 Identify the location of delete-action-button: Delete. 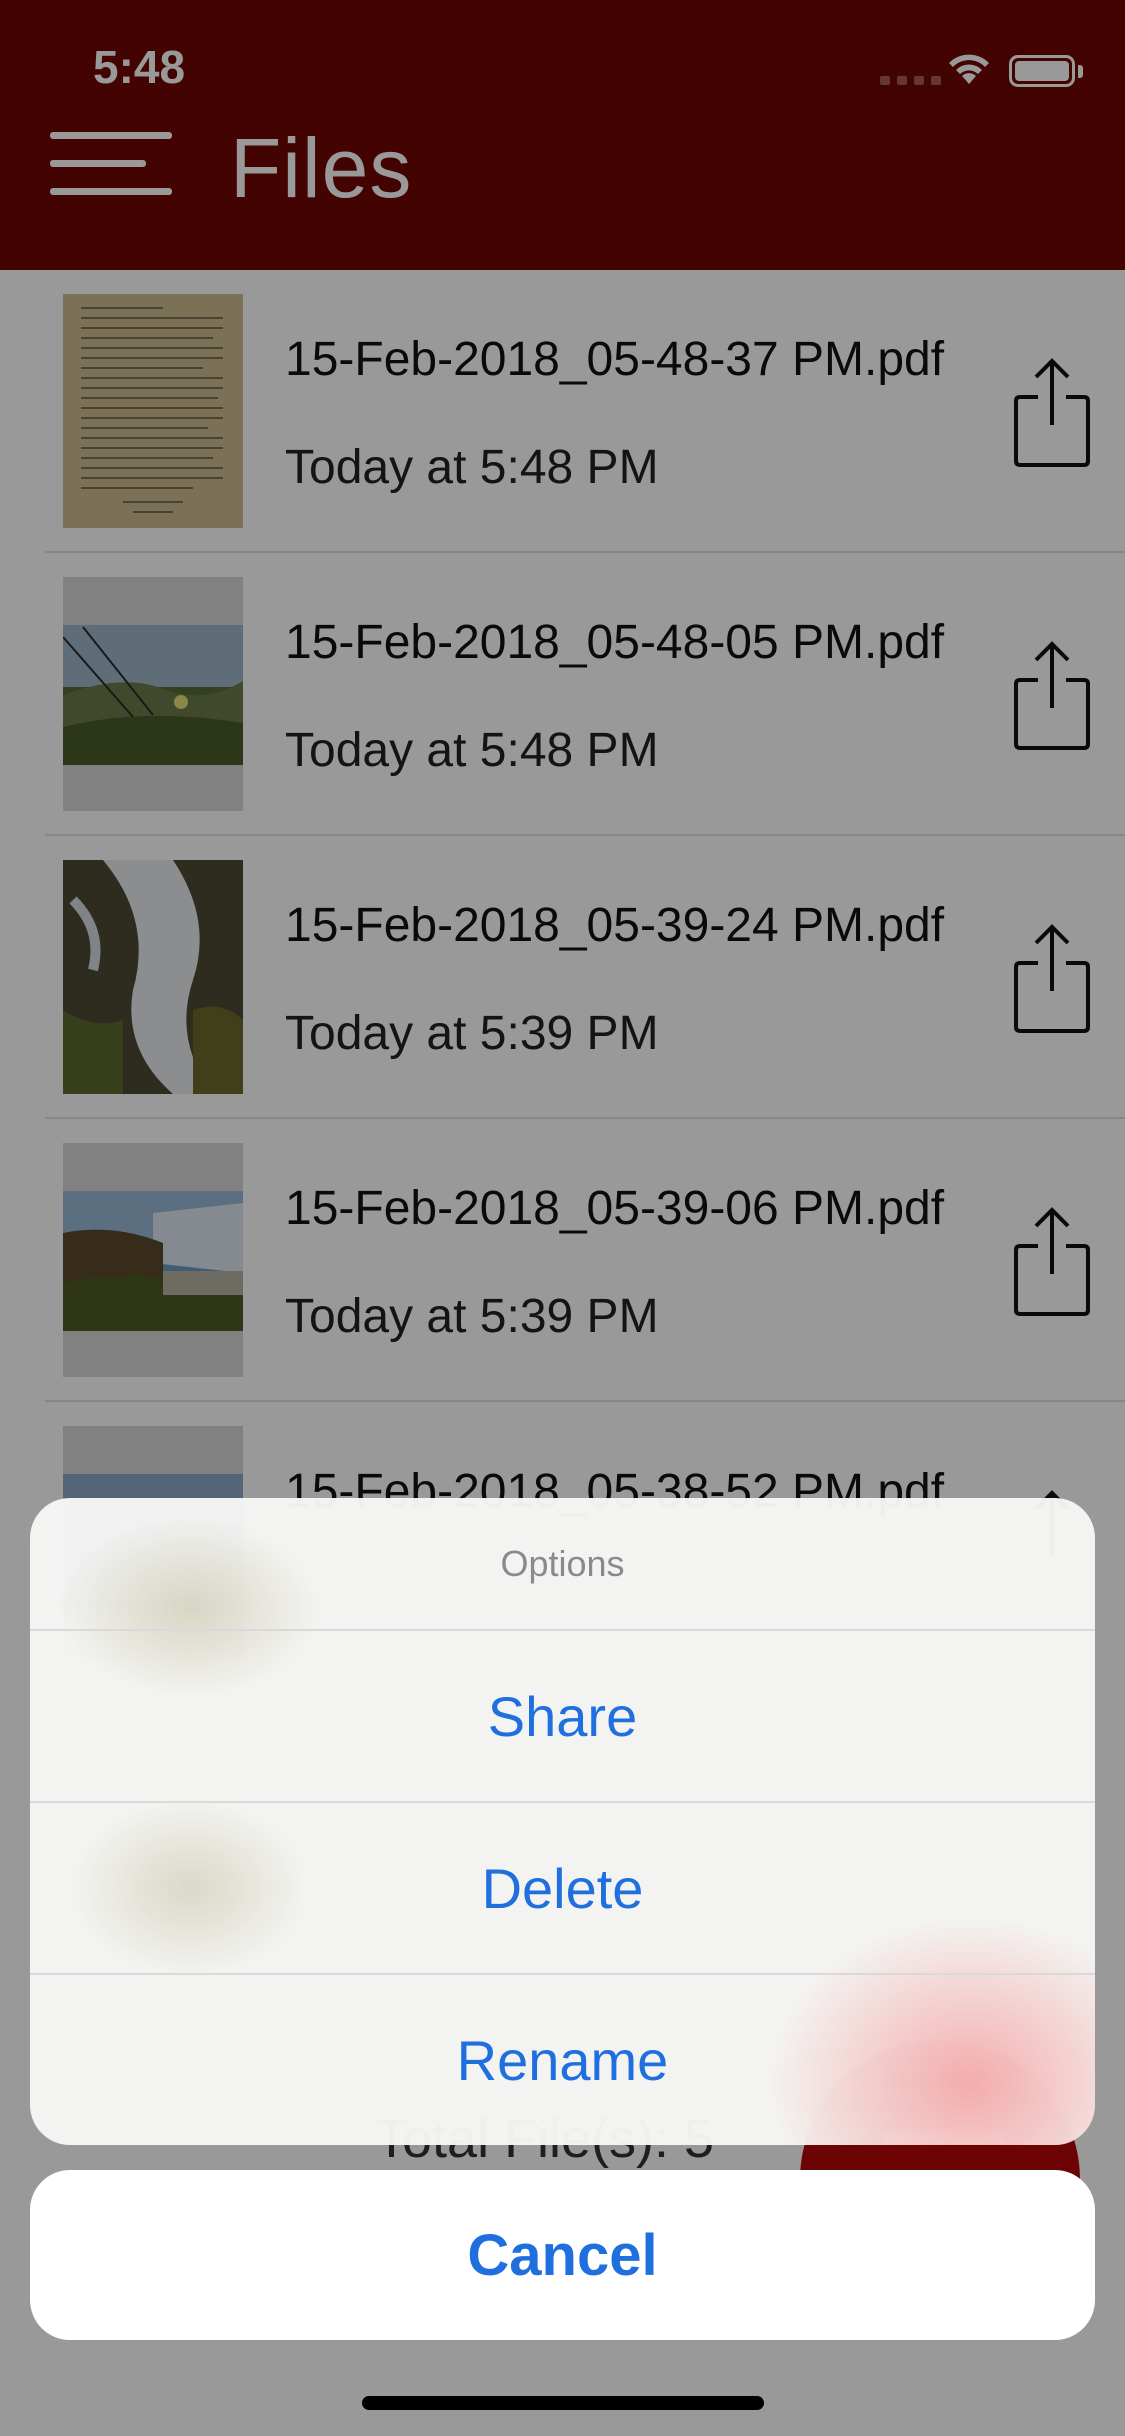
(562, 1888).